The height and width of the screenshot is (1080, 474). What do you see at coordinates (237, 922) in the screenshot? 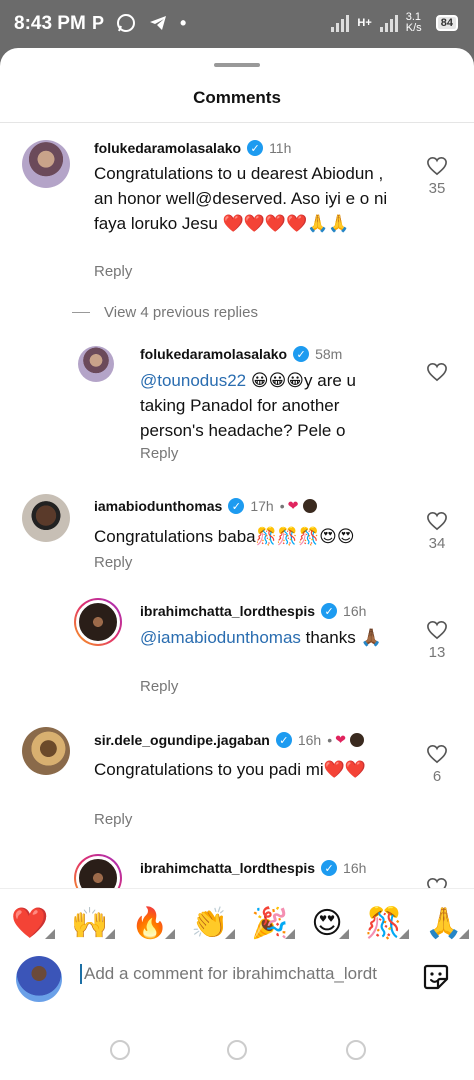
I see `emoji-reaction-bar: ❤️ 🙌 🔥 👏 🎉 😍 🎊 🙏` at bounding box center [237, 922].